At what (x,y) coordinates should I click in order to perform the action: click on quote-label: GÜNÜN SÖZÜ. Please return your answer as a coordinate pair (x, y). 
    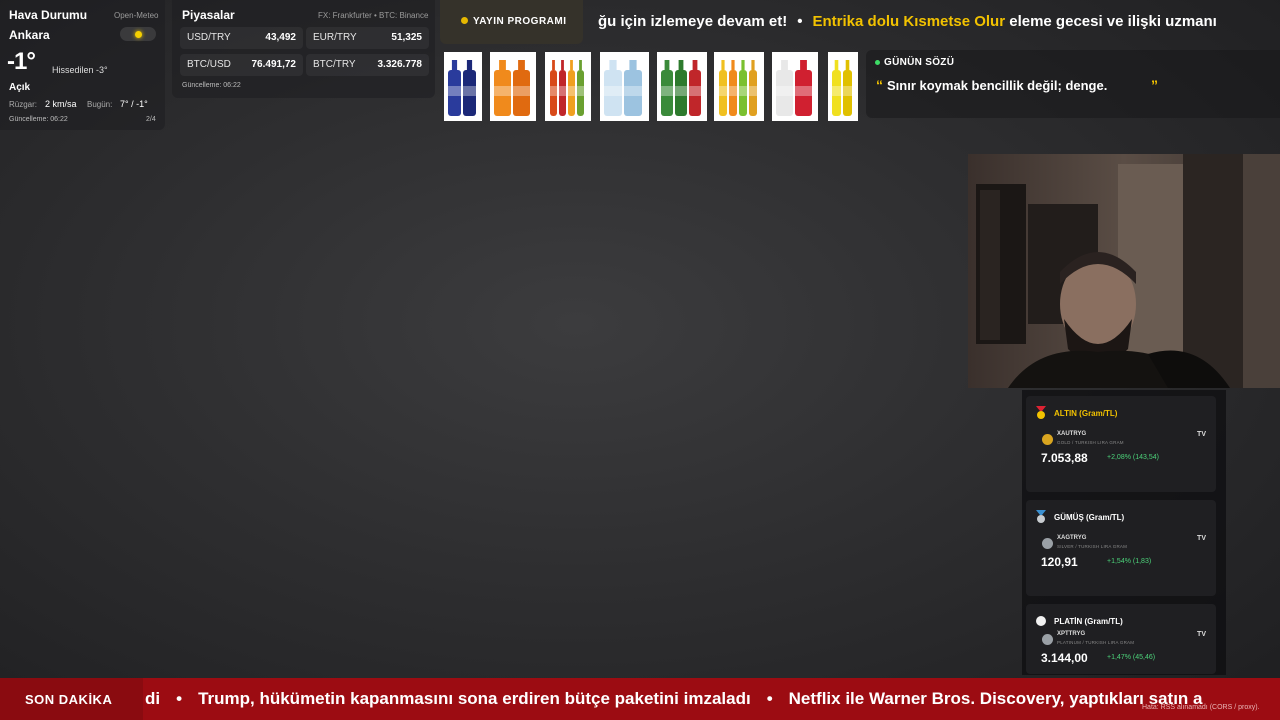
    Looking at the image, I should click on (919, 62).